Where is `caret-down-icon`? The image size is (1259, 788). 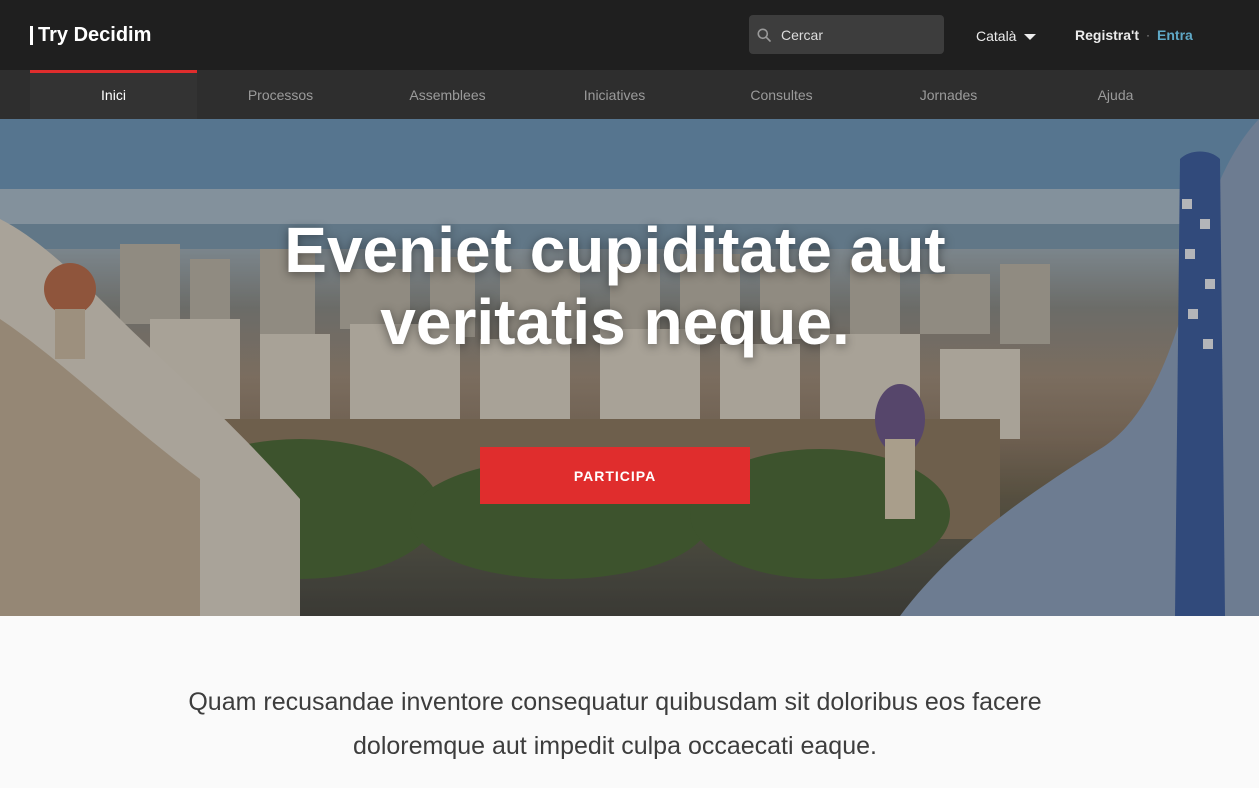
caret-down-icon is located at coordinates (1030, 37).